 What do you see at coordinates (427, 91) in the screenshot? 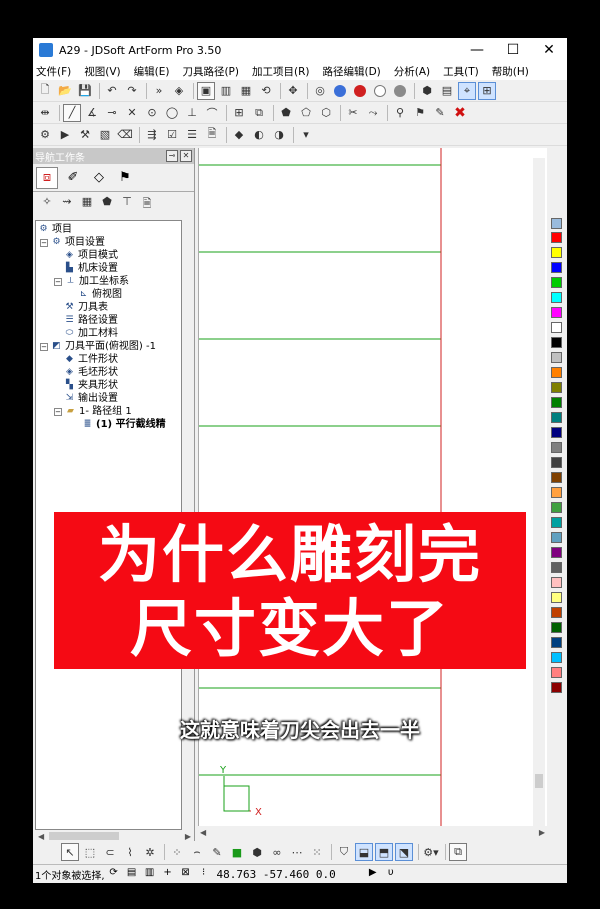
I see `material-icon: ⬢` at bounding box center [427, 91].